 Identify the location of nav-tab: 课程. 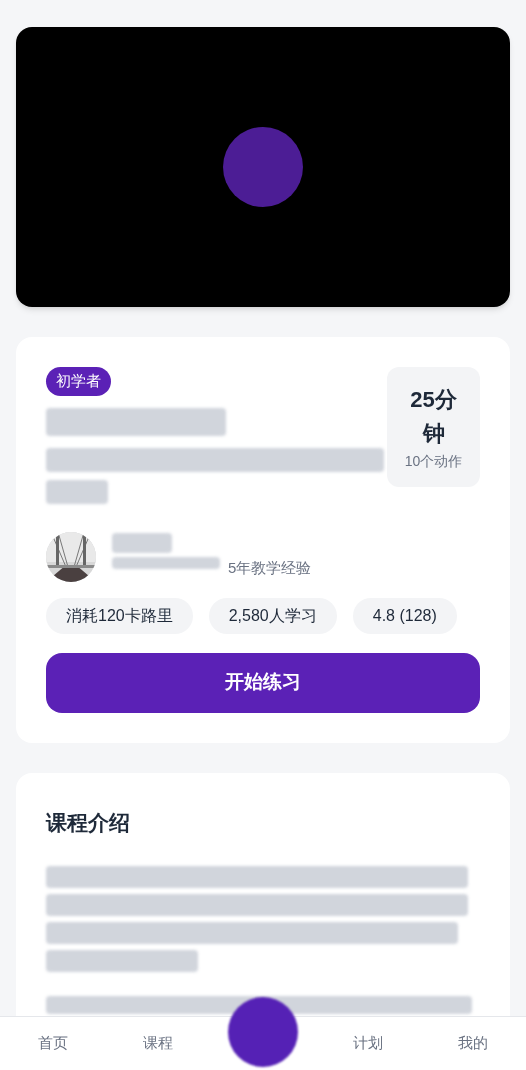
(157, 1043).